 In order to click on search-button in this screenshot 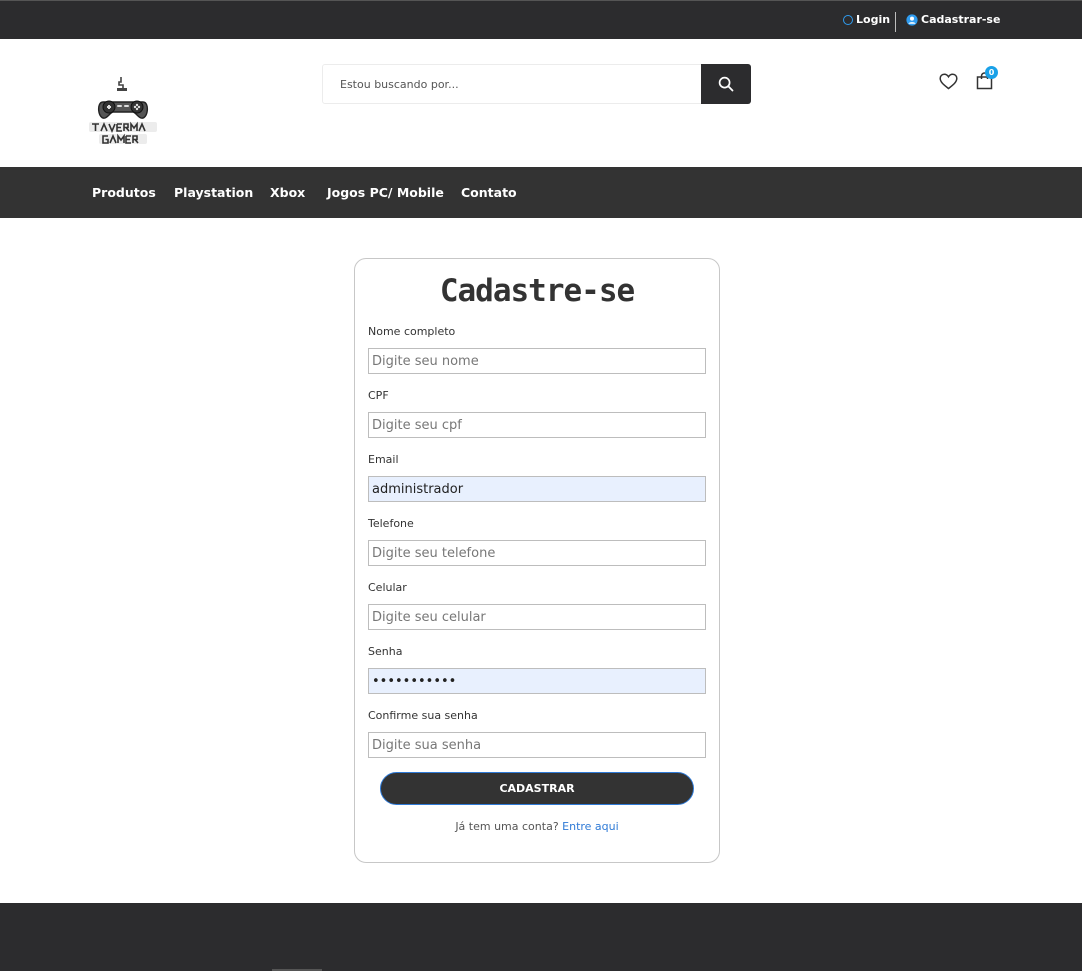, I will do `click(726, 84)`.